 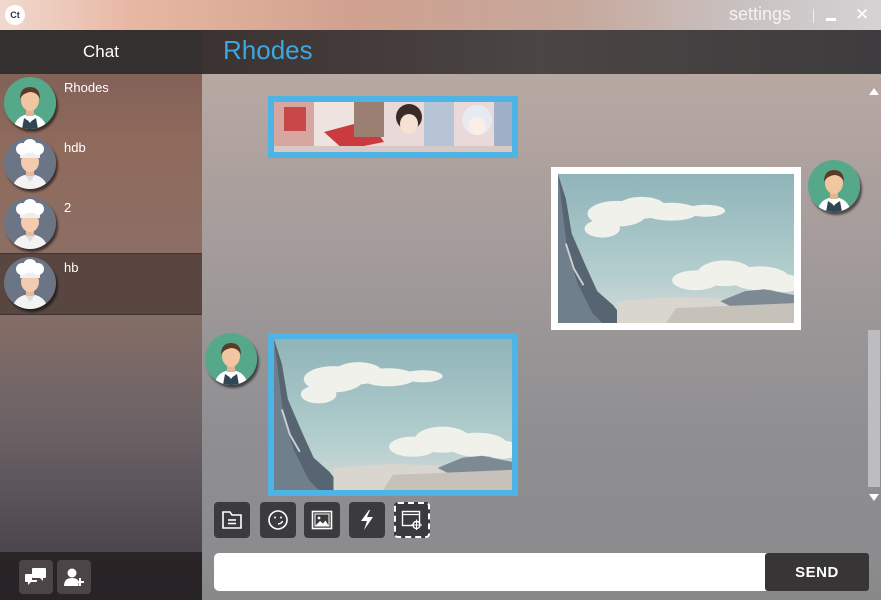 I want to click on scroll-up-arrow-icon, so click(x=874, y=91).